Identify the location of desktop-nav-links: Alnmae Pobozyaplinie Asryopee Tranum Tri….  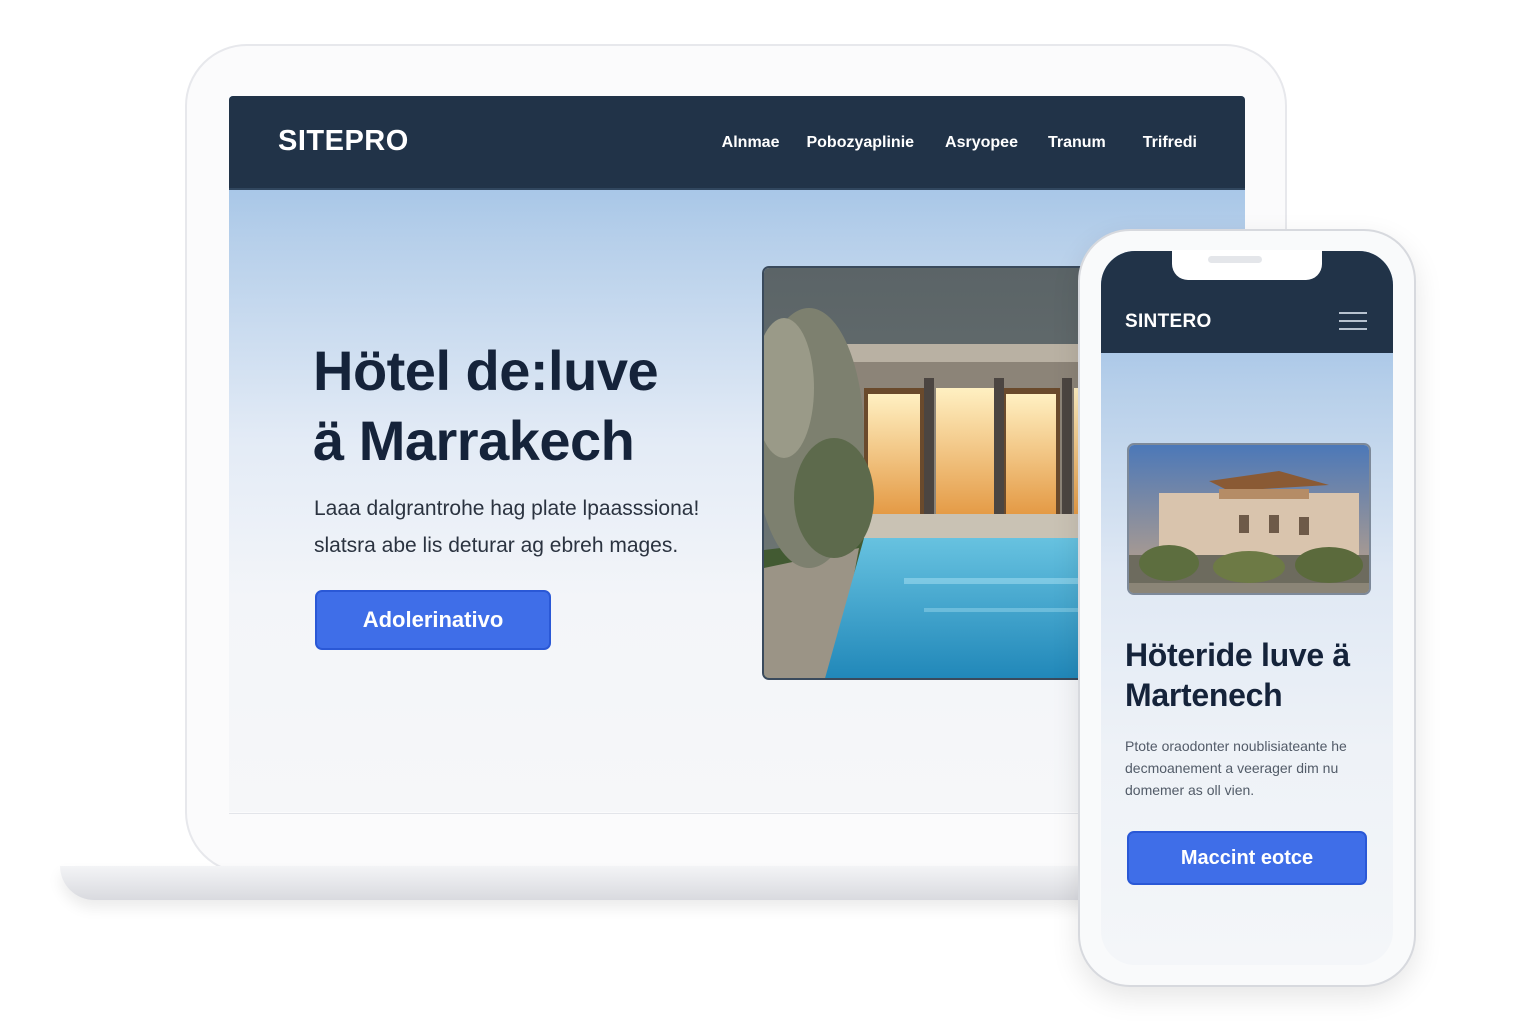
(959, 143).